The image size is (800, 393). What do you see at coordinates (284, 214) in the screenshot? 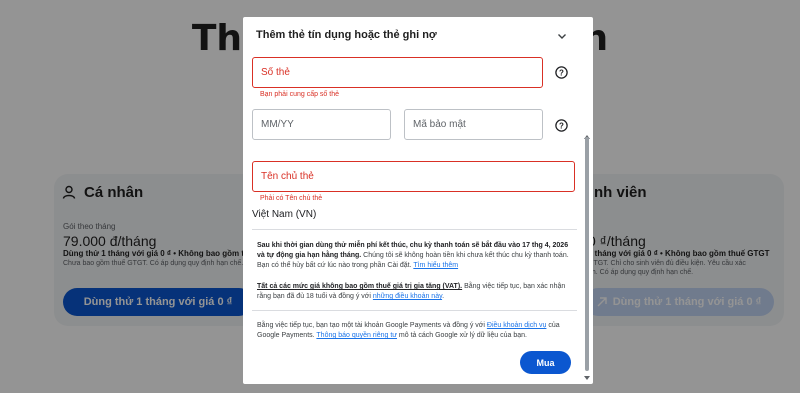
I see `country-select: Việt Nam (VN)` at bounding box center [284, 214].